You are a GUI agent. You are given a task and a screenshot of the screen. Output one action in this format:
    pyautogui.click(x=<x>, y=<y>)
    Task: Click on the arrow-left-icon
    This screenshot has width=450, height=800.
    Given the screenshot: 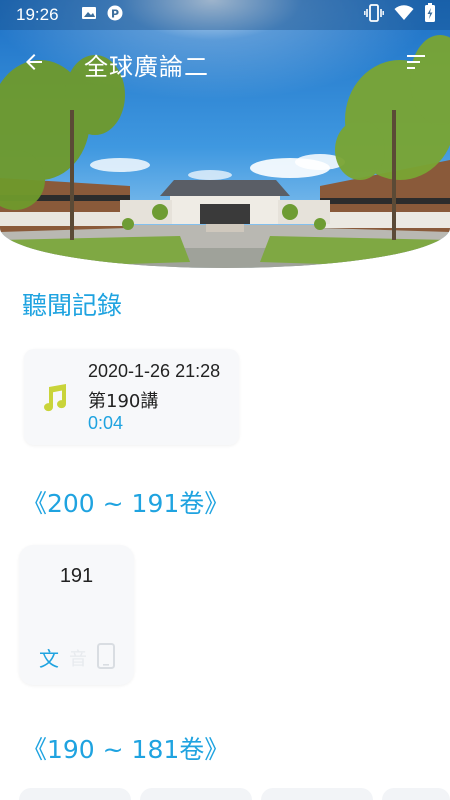 What is the action you would take?
    pyautogui.click(x=34, y=64)
    